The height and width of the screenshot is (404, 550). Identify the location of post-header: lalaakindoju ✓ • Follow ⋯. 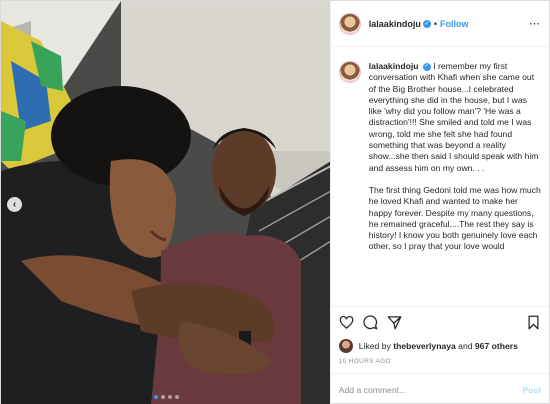
(439, 24).